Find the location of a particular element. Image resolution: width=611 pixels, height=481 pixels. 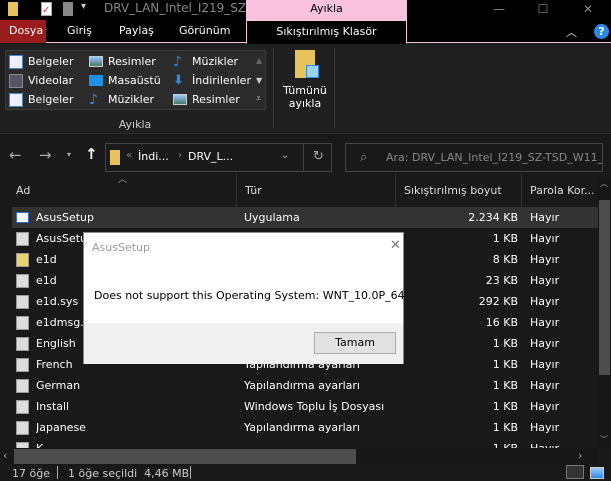

address-bar: « İndi... › DRV_L... ⌄ ↻ is located at coordinates (218, 157).